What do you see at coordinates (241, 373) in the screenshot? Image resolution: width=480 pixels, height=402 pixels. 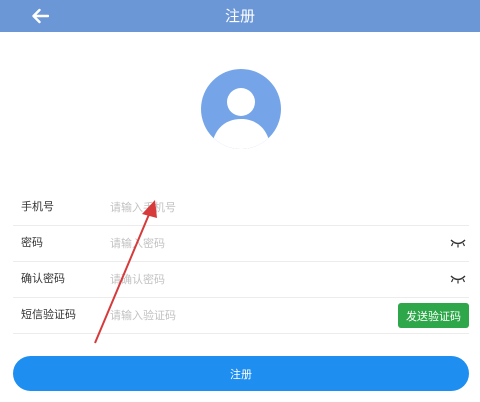 I see `register-button: 注册` at bounding box center [241, 373].